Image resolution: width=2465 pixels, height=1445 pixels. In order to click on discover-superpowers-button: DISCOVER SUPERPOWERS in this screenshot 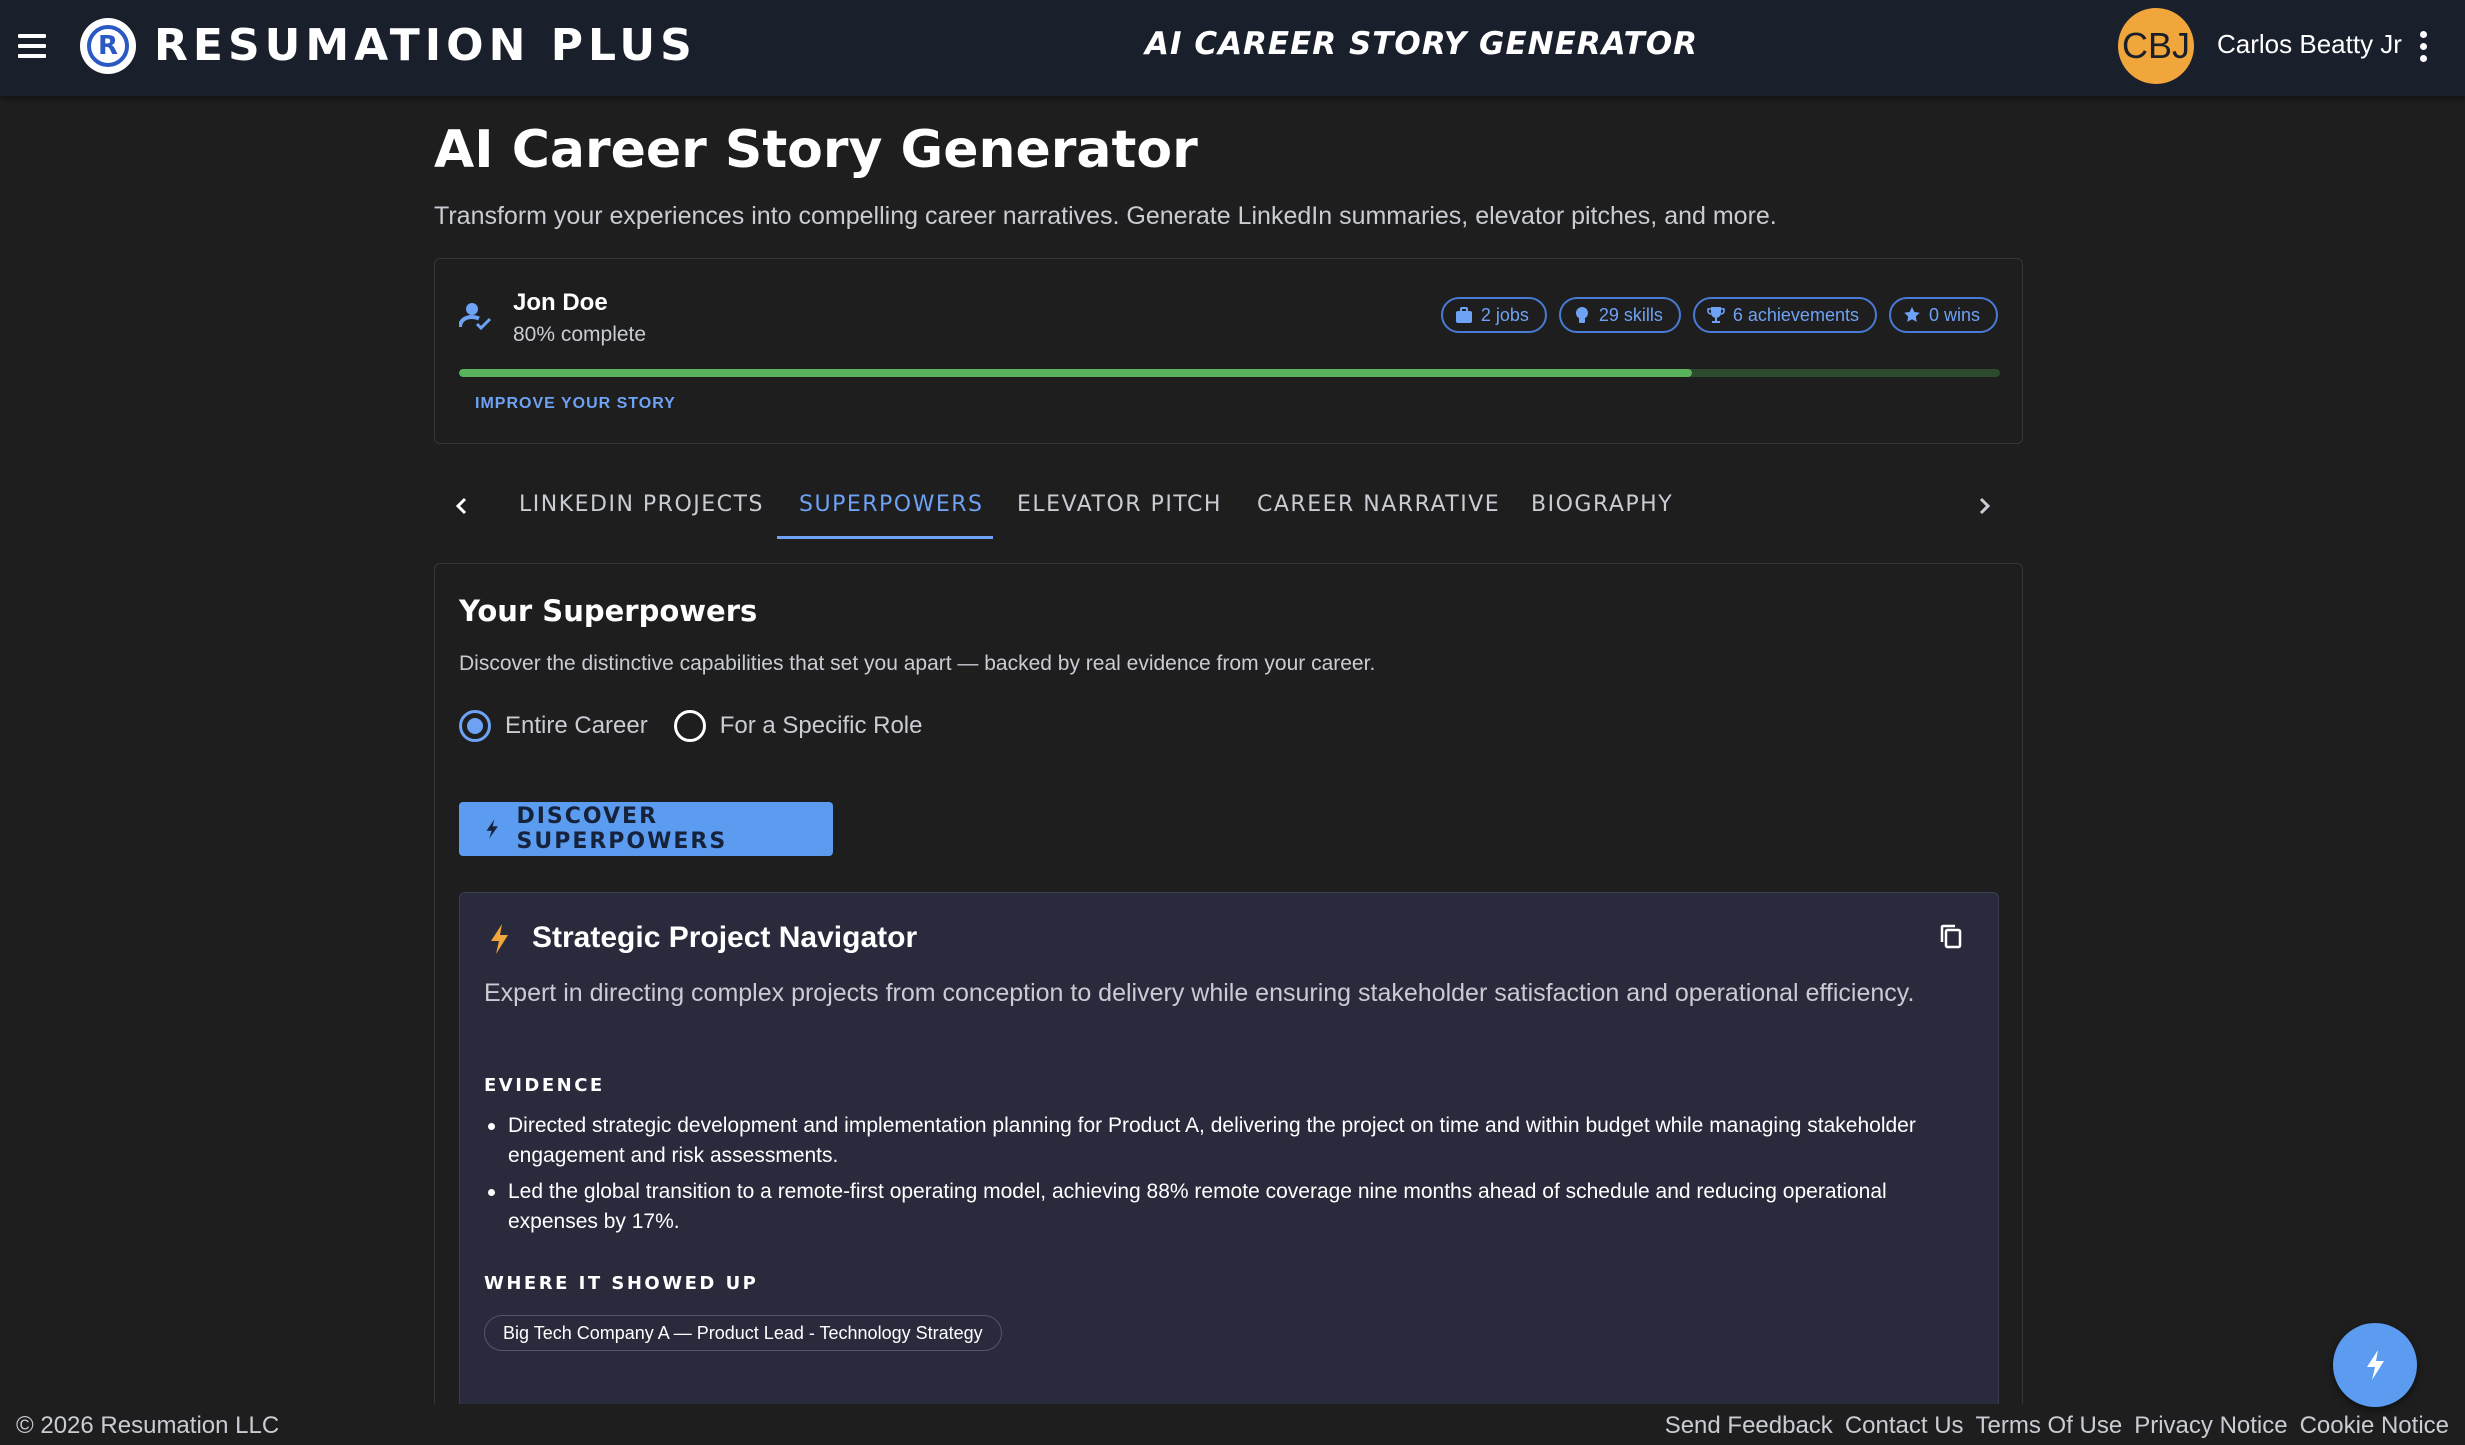, I will do `click(646, 829)`.